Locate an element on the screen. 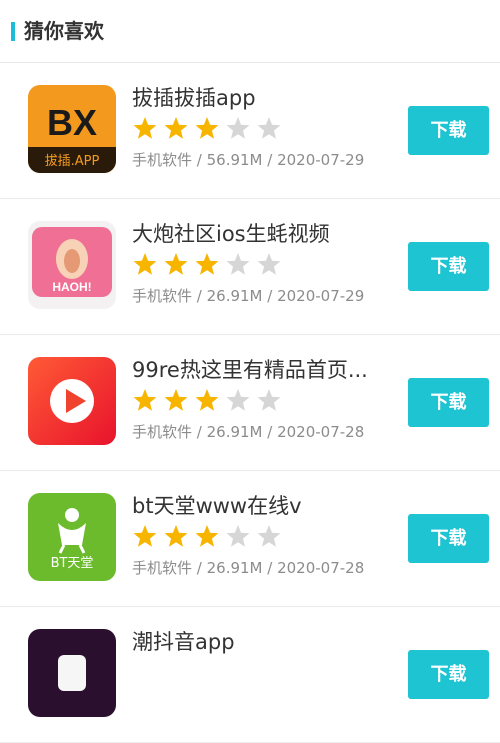  icon-caption: BT天堂 is located at coordinates (72, 563).